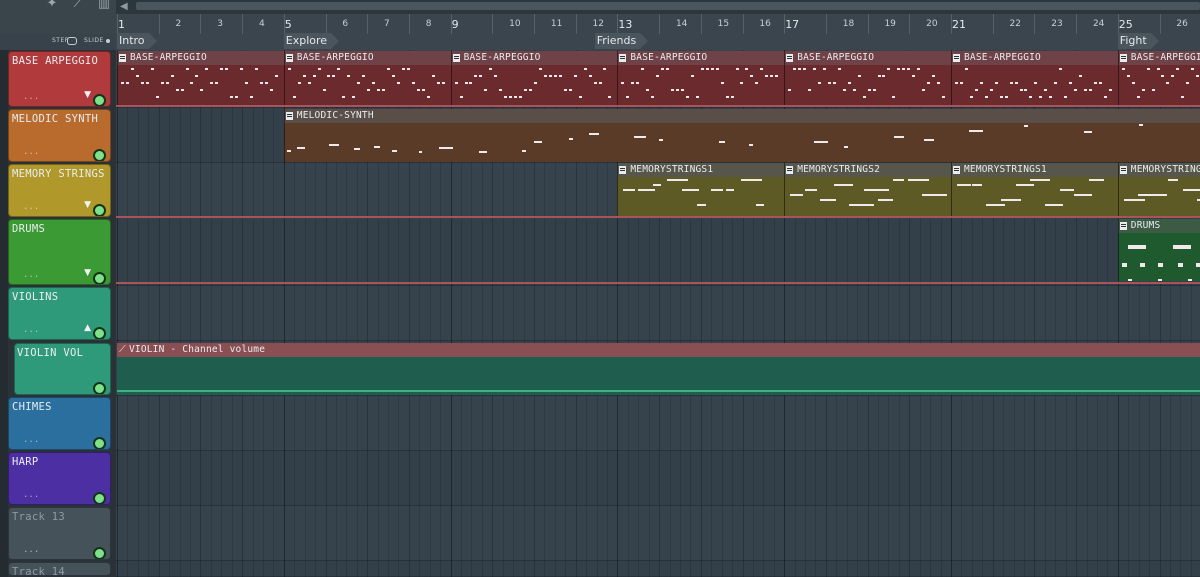 The height and width of the screenshot is (577, 1200). What do you see at coordinates (658, 350) in the screenshot?
I see `clip-header: ⟋ VIOLIN - Channel volume` at bounding box center [658, 350].